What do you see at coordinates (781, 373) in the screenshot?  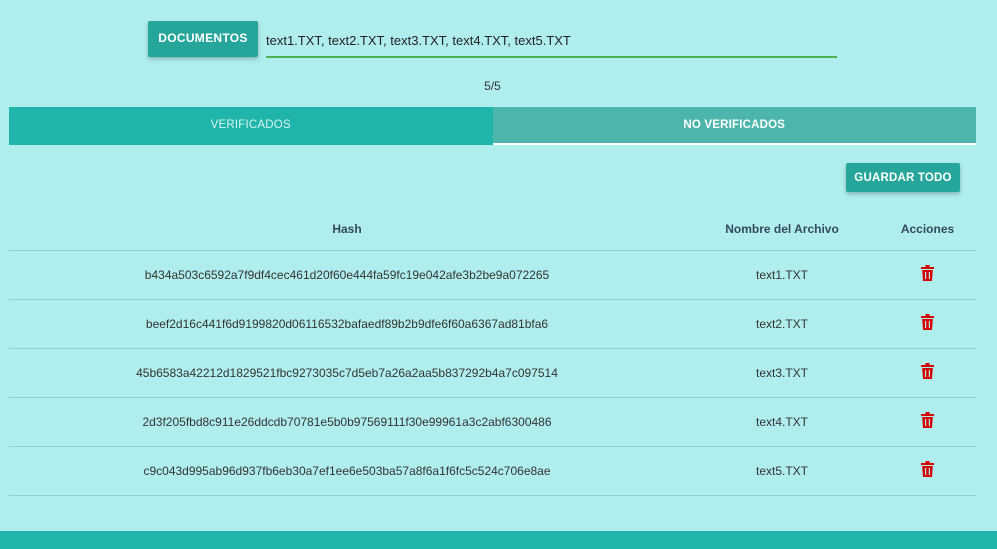 I see `filename-cell: text3.TXT` at bounding box center [781, 373].